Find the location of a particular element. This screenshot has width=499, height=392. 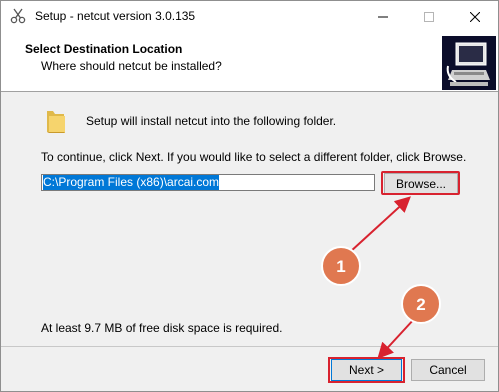

minimize-button is located at coordinates (383, 17).